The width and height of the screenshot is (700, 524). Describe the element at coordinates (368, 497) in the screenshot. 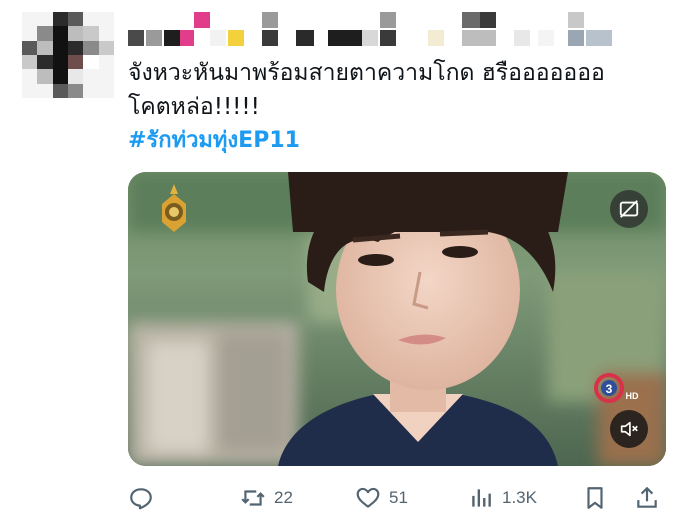

I see `heart-icon` at that location.